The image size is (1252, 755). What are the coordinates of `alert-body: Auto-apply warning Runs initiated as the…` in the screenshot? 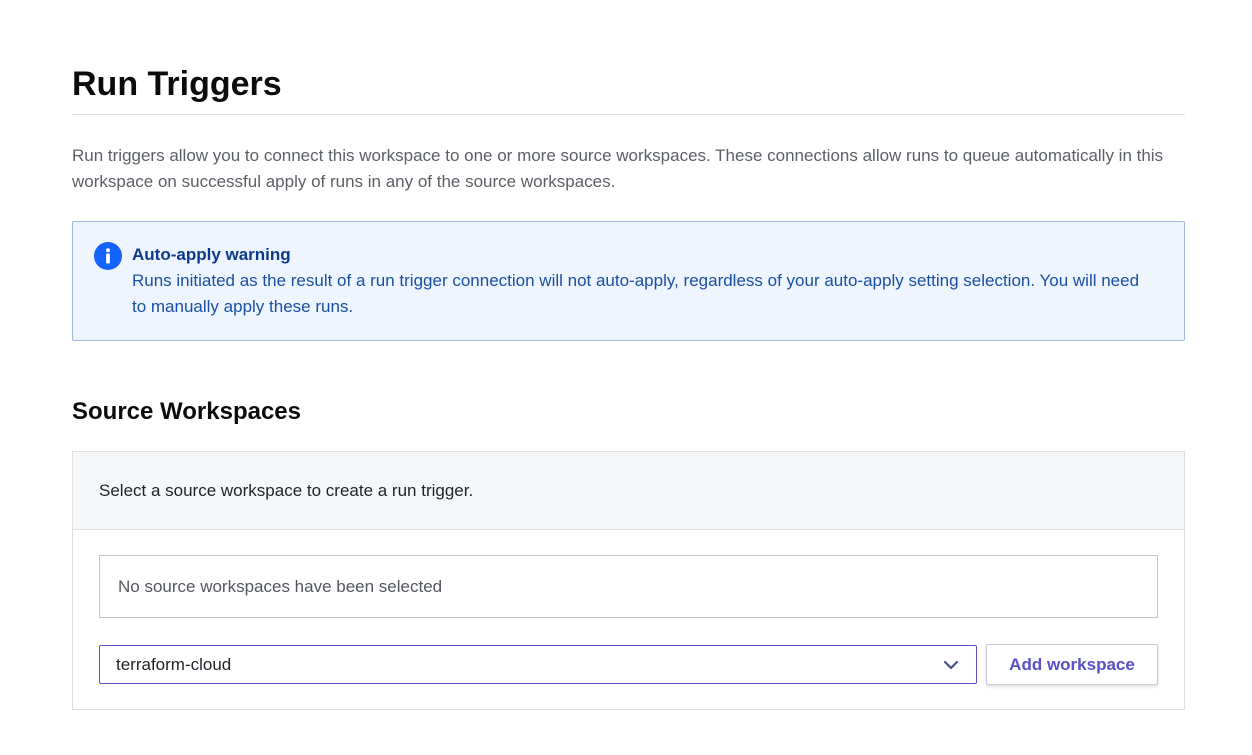 It's located at (643, 281).